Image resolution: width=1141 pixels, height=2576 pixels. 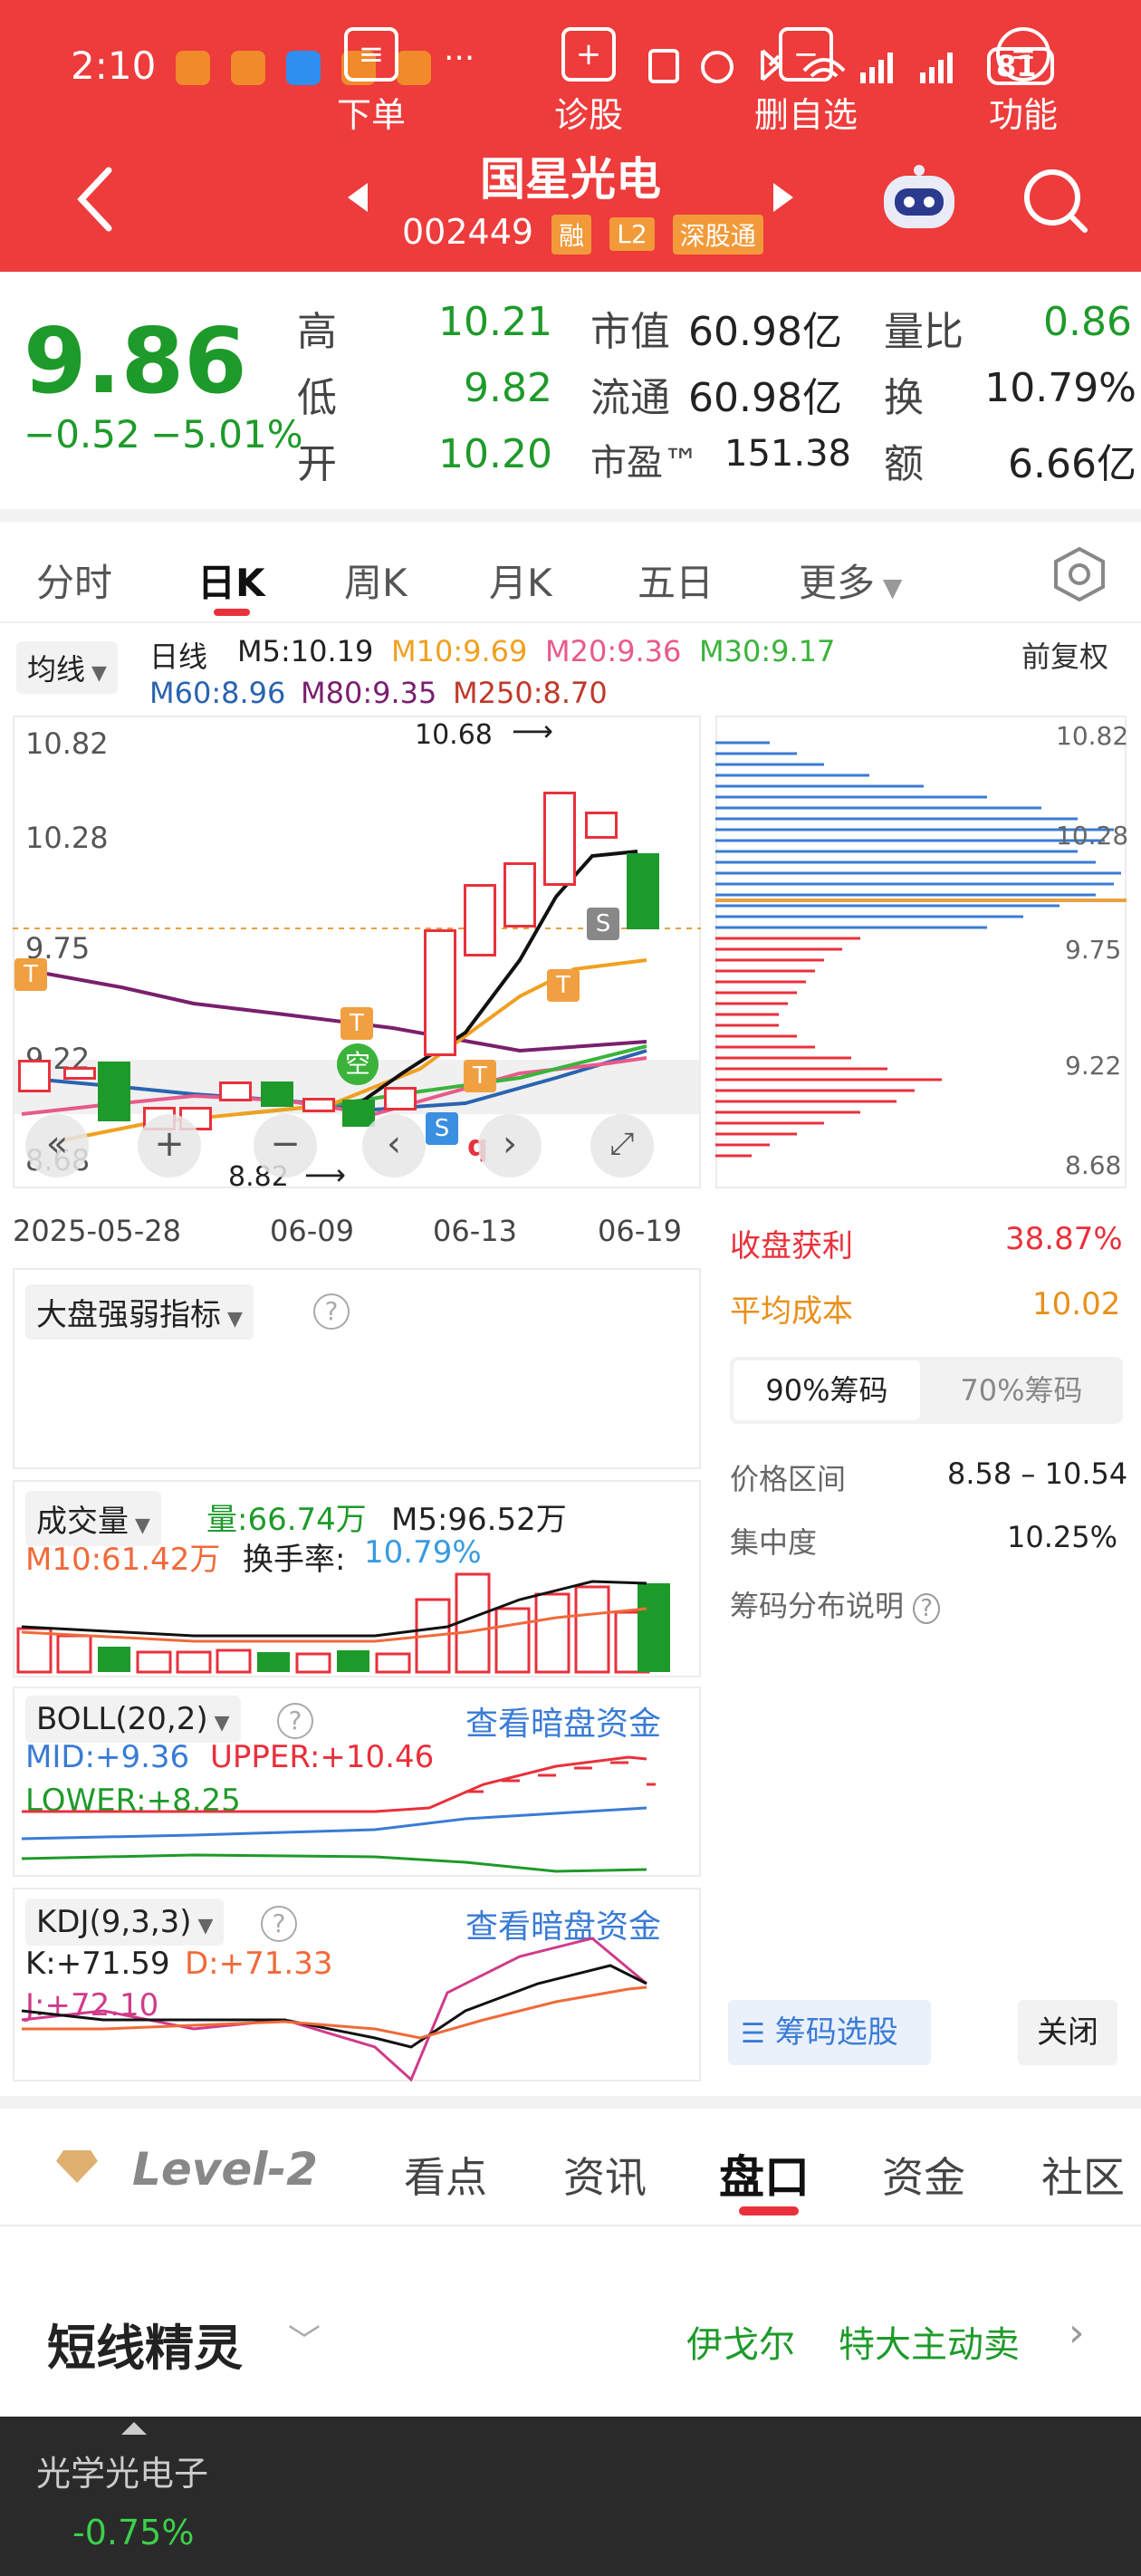 What do you see at coordinates (358, 1064) in the screenshot?
I see `marker-kong: 空` at bounding box center [358, 1064].